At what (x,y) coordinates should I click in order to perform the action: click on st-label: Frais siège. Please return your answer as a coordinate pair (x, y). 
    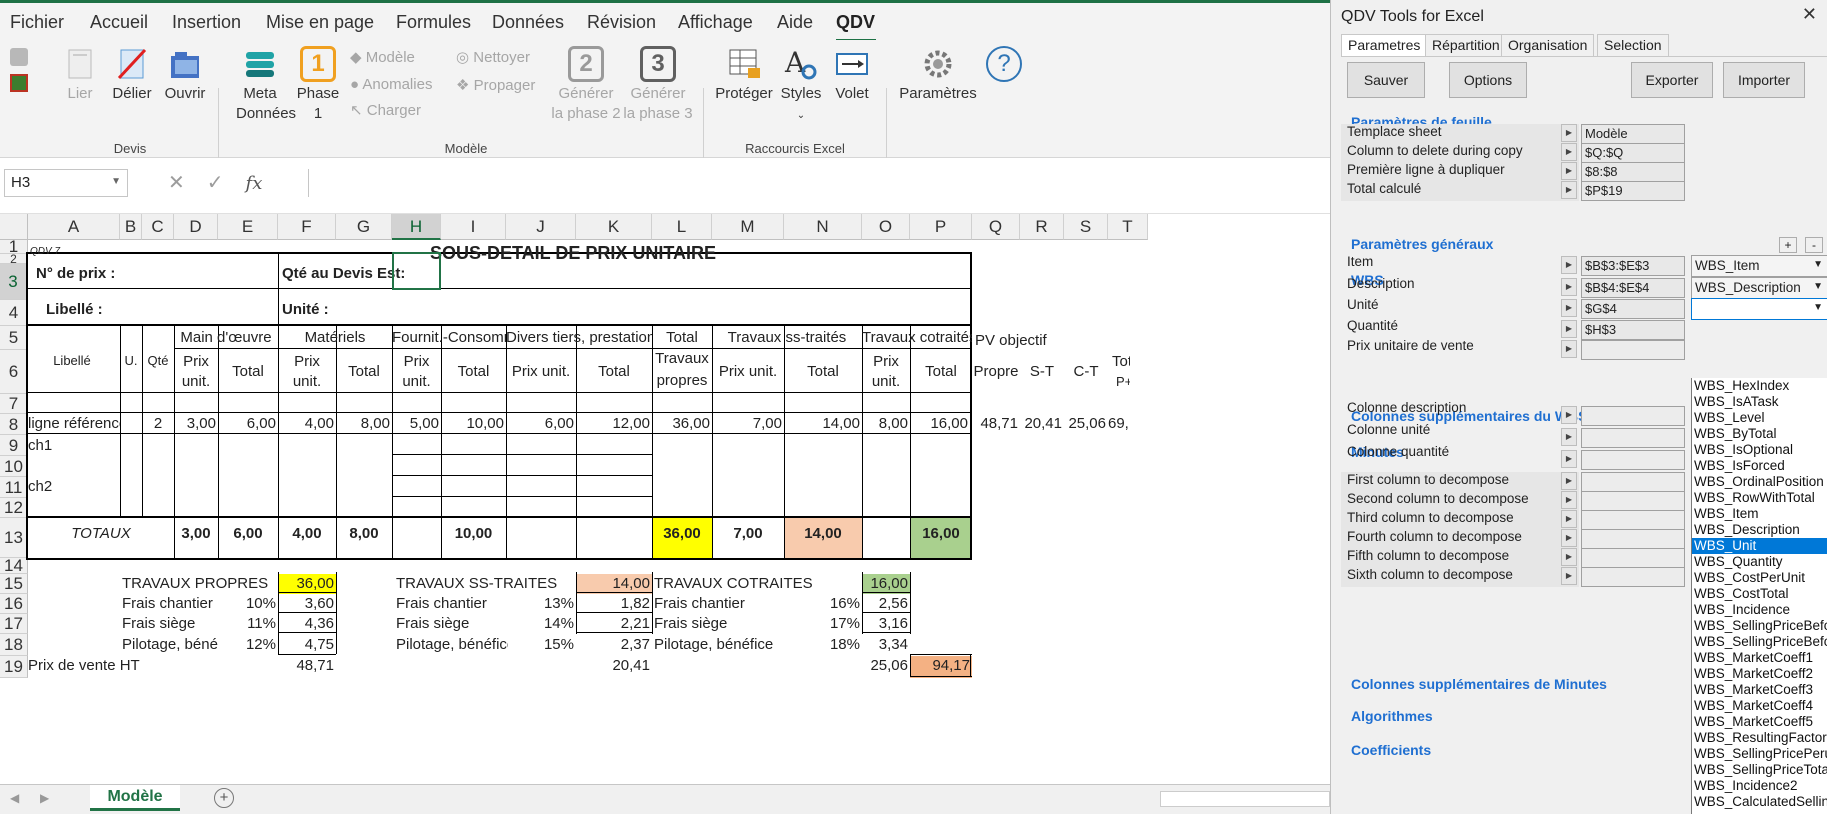
    Looking at the image, I should click on (452, 624).